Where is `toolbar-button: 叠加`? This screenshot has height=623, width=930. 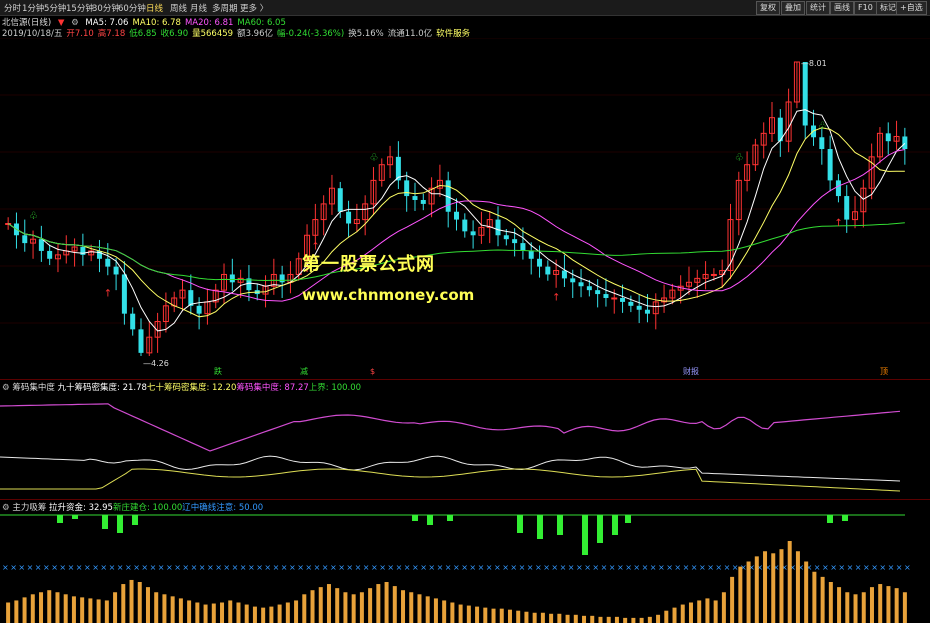
toolbar-button: 叠加 is located at coordinates (793, 8).